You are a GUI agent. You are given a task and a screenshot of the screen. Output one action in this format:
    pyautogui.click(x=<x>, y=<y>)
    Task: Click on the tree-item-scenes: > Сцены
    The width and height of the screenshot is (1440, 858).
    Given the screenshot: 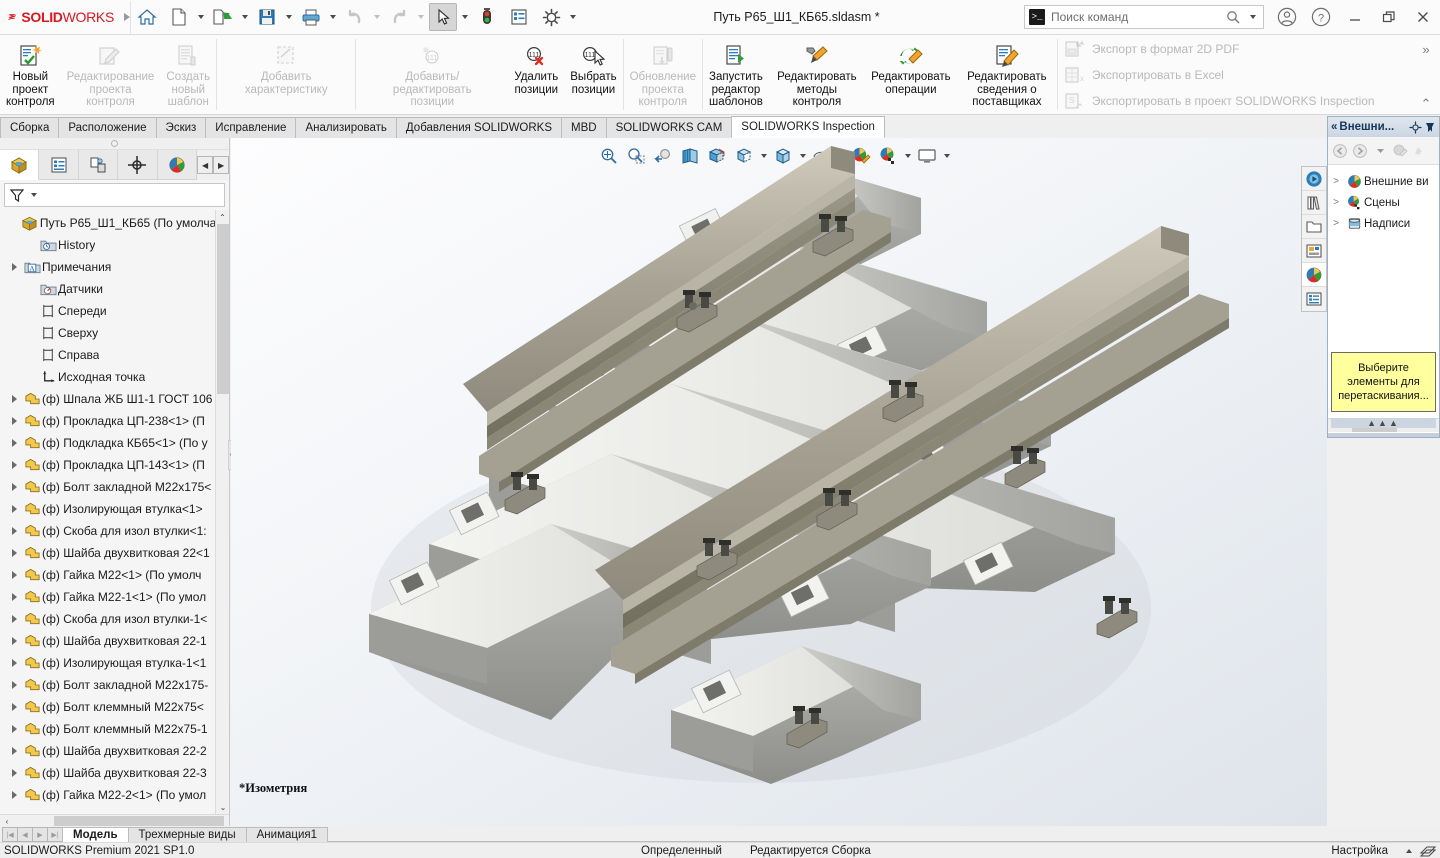 What is the action you would take?
    pyautogui.click(x=1383, y=202)
    